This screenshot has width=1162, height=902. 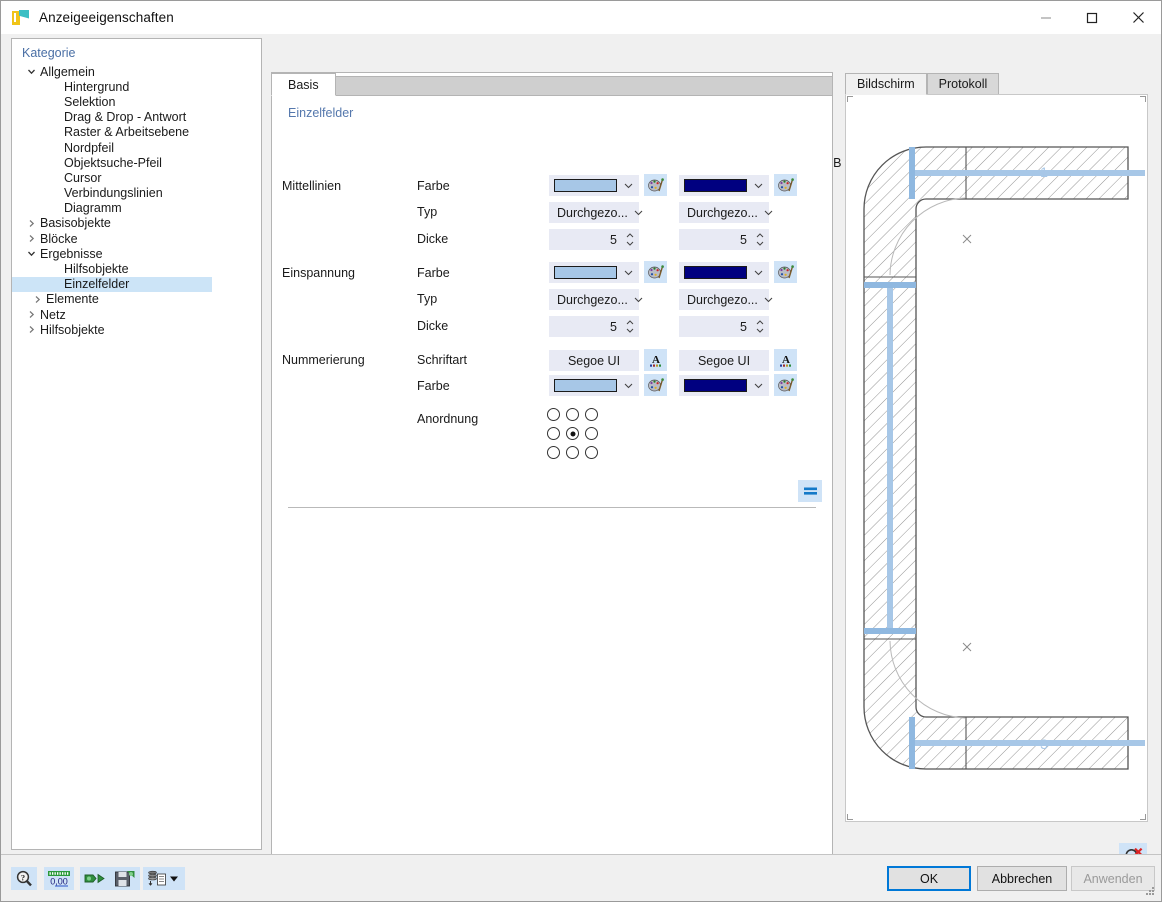 What do you see at coordinates (724, 239) in the screenshot?
I see `thickness-spinner-log-mittellinien: 5` at bounding box center [724, 239].